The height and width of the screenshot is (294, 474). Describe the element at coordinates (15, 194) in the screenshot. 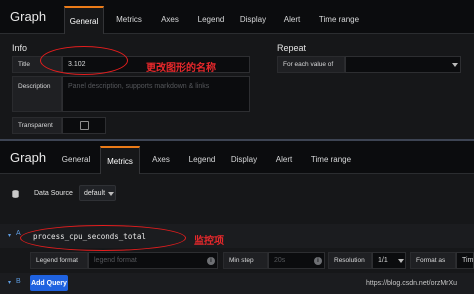

I see `database-icon` at that location.